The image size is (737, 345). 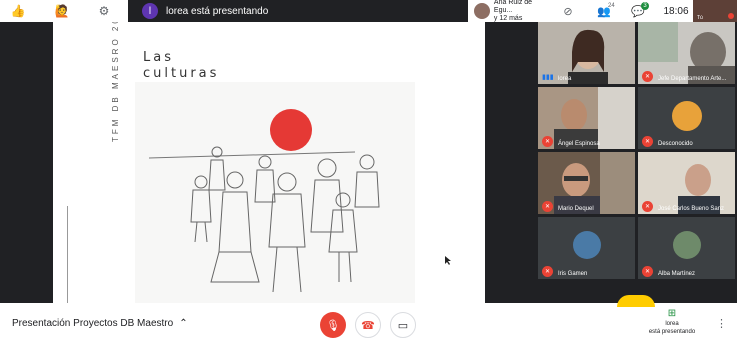 What do you see at coordinates (715, 11) in the screenshot?
I see `self-view: Tú` at bounding box center [715, 11].